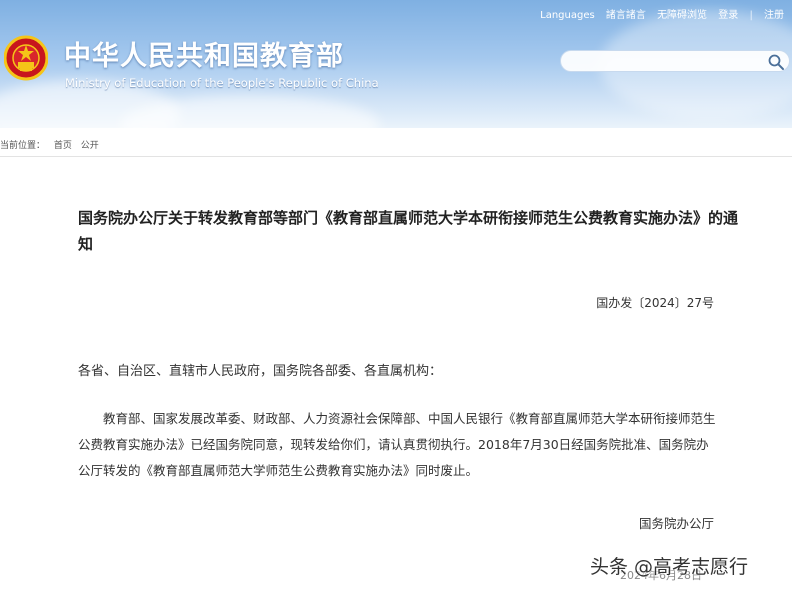 This screenshot has height=591, width=792. Describe the element at coordinates (666, 62) in the screenshot. I see `search-input` at that location.